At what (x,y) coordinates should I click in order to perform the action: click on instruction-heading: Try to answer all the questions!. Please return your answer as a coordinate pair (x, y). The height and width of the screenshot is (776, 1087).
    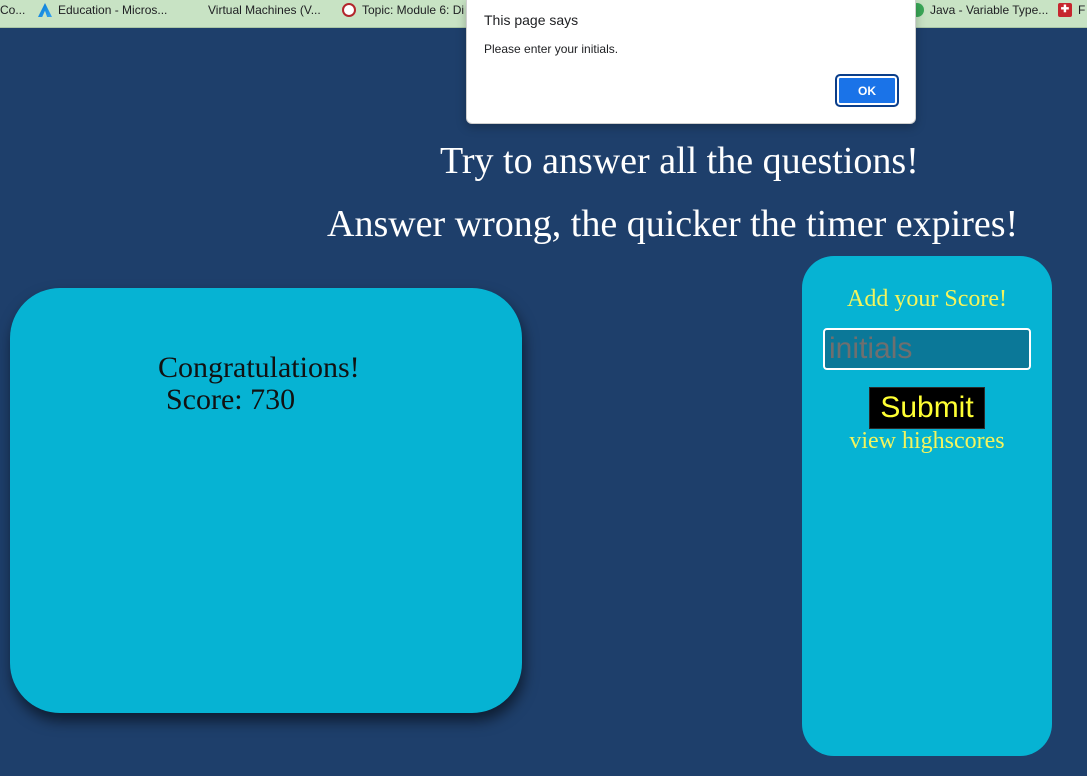
    Looking at the image, I should click on (679, 161).